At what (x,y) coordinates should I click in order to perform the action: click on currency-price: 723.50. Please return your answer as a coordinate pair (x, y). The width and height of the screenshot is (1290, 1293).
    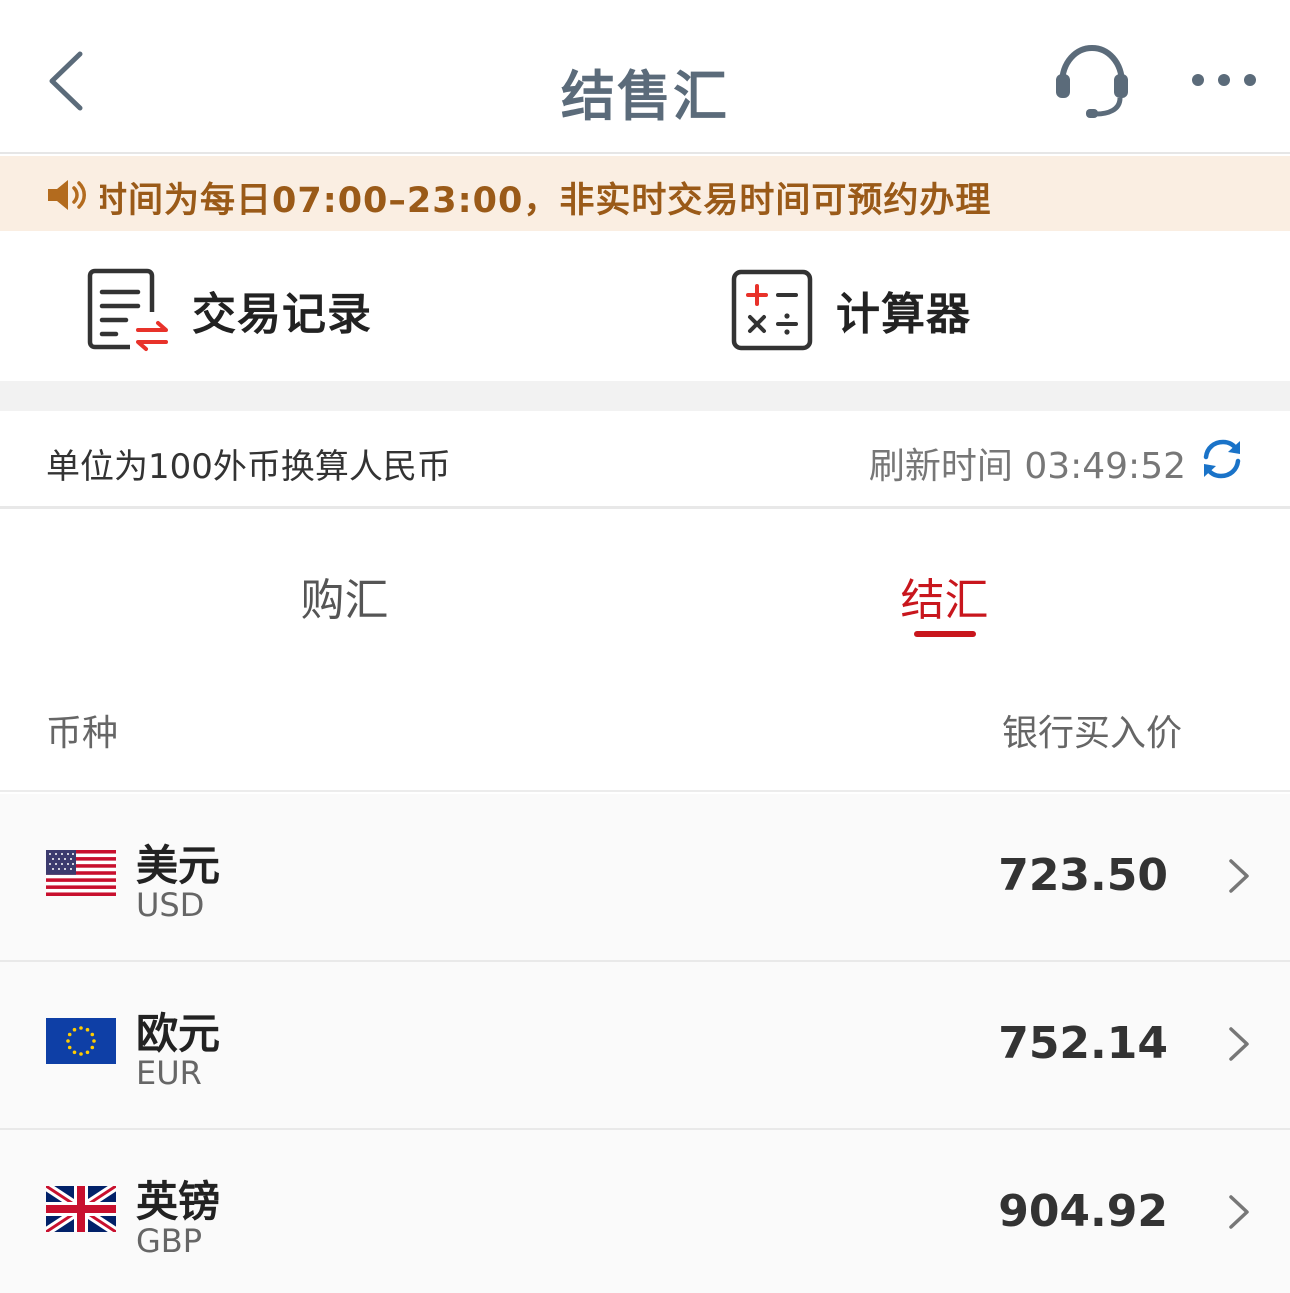
    Looking at the image, I should click on (1083, 875).